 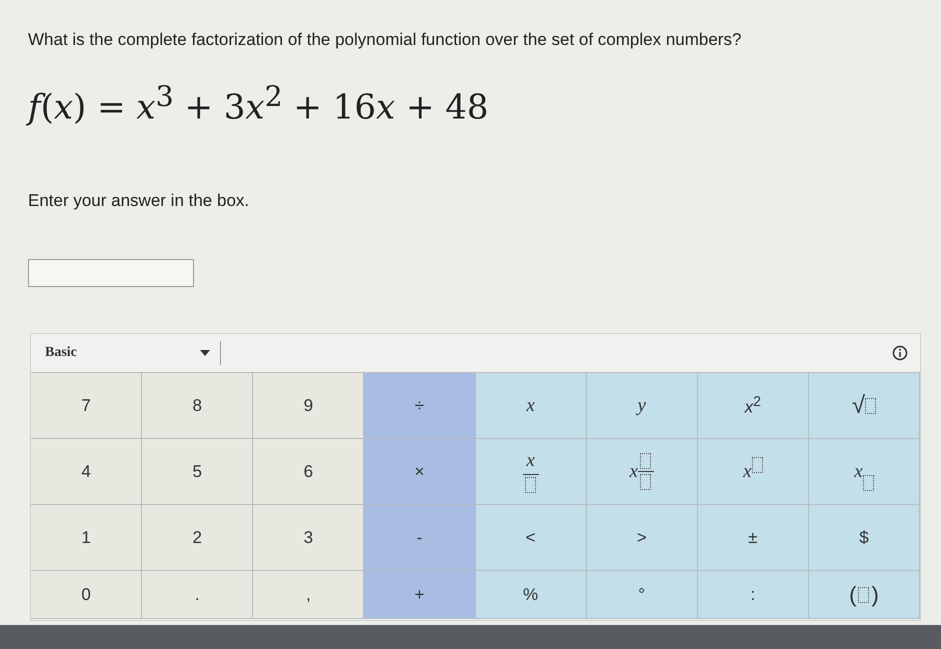 I want to click on caret-icon, so click(x=205, y=353).